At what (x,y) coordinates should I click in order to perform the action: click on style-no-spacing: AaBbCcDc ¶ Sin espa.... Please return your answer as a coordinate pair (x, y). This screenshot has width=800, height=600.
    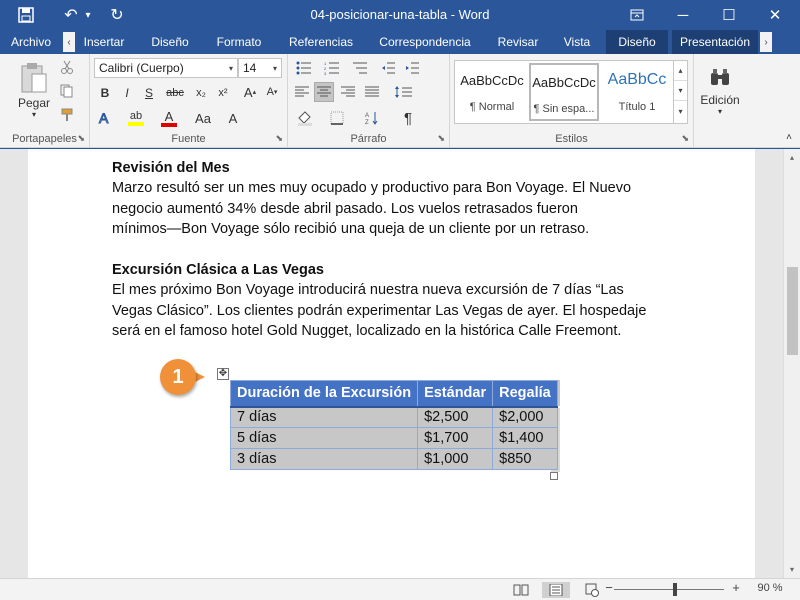
    Looking at the image, I should click on (564, 92).